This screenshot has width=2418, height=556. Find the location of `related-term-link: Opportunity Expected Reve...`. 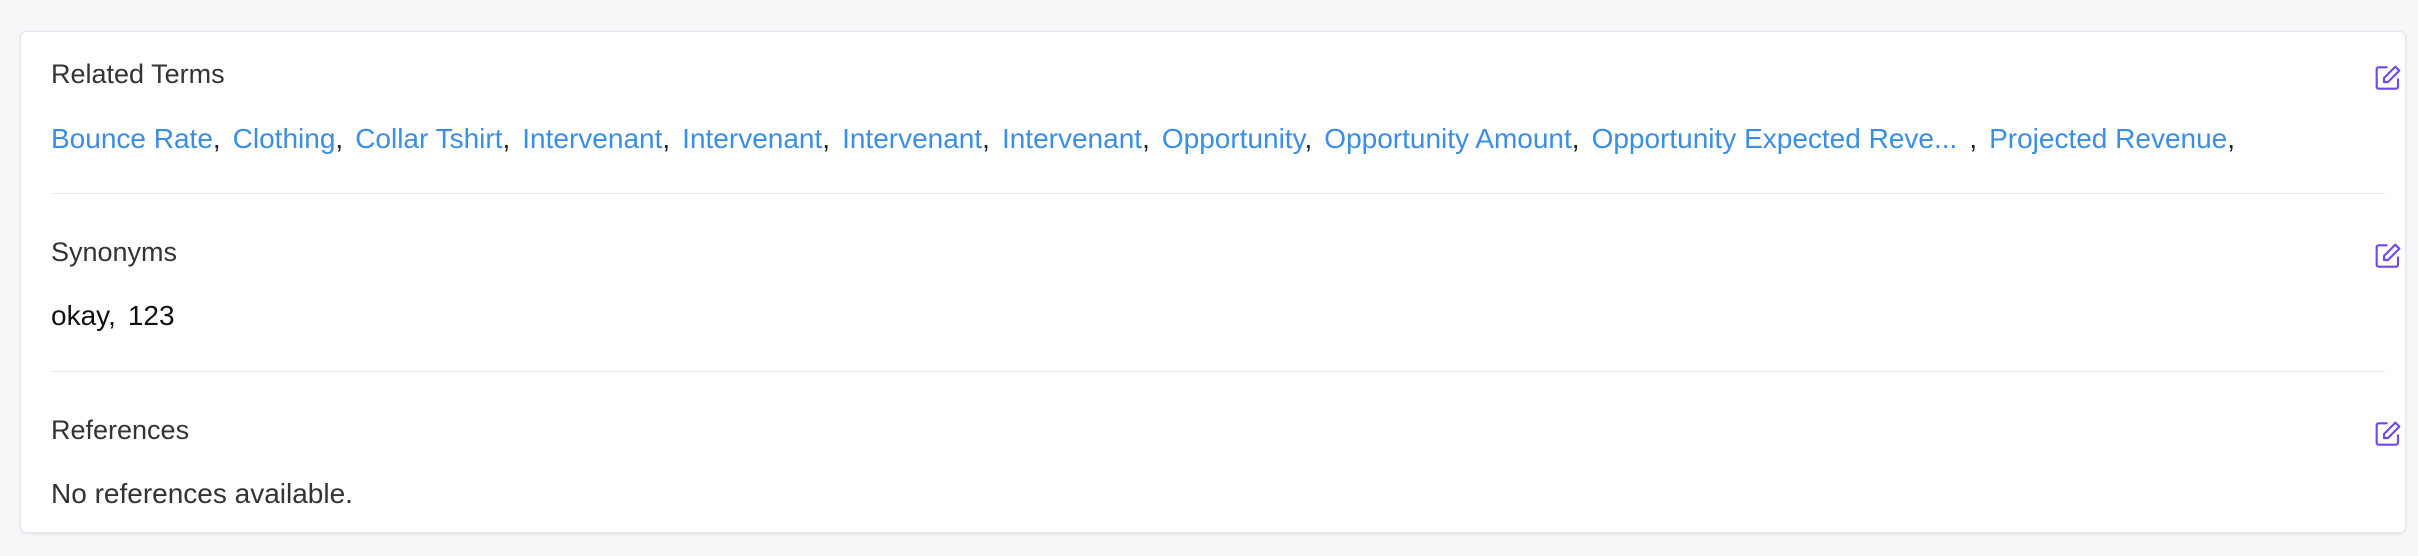

related-term-link: Opportunity Expected Reve... is located at coordinates (1775, 138).